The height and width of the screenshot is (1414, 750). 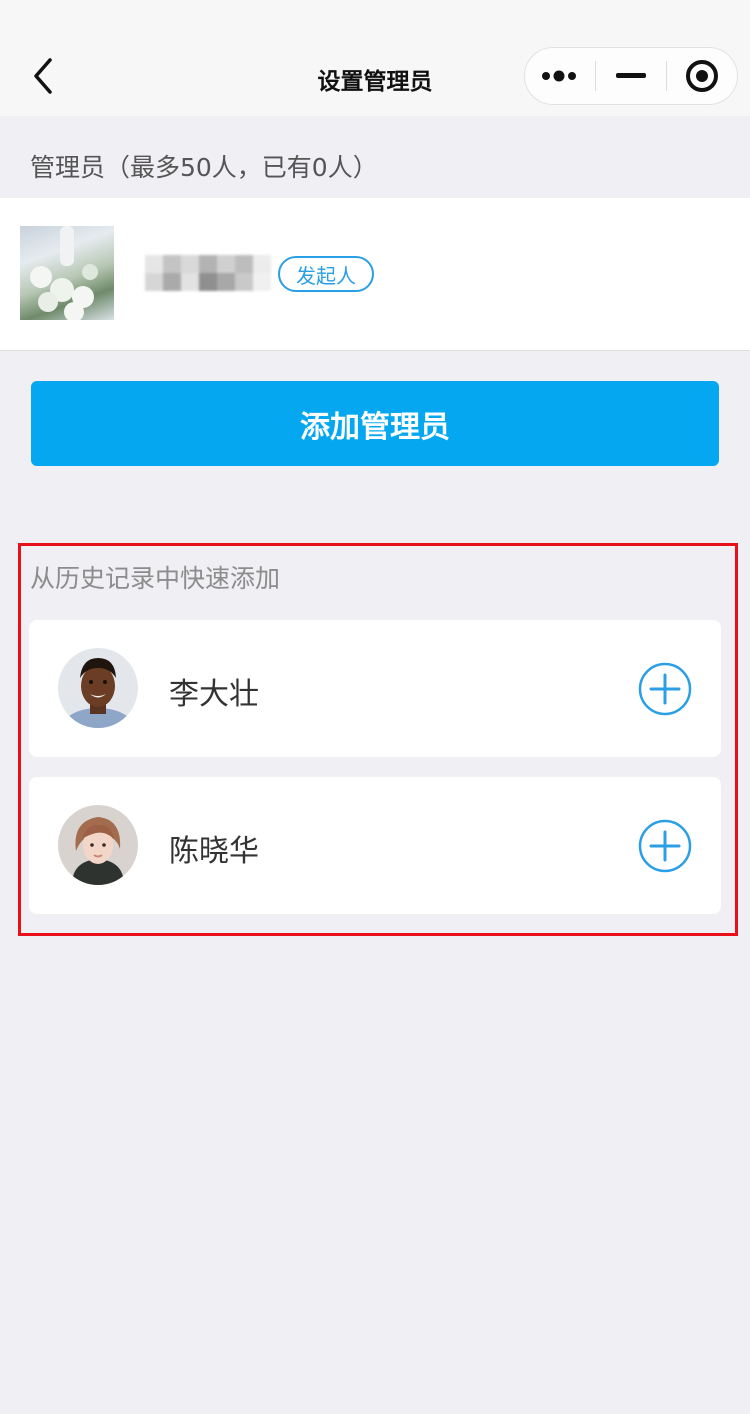 What do you see at coordinates (326, 274) in the screenshot?
I see `initiator-tag: 发起人` at bounding box center [326, 274].